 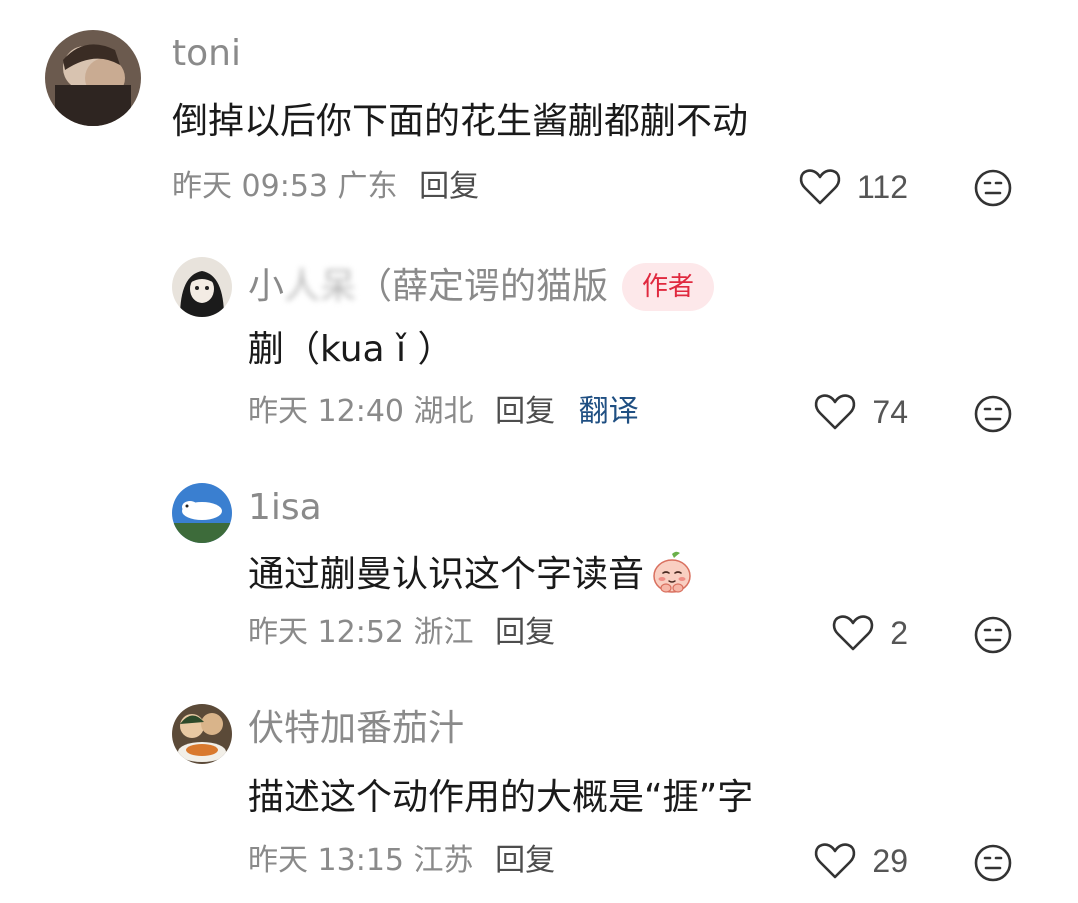 I want to click on comment-text: 倒掉以后你下面的花生酱蒯都蒯不动, so click(x=460, y=121).